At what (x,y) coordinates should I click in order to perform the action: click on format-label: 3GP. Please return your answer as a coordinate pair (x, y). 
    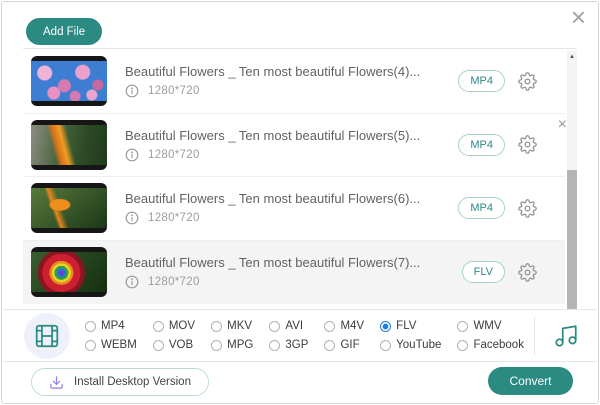
    Looking at the image, I should click on (297, 345).